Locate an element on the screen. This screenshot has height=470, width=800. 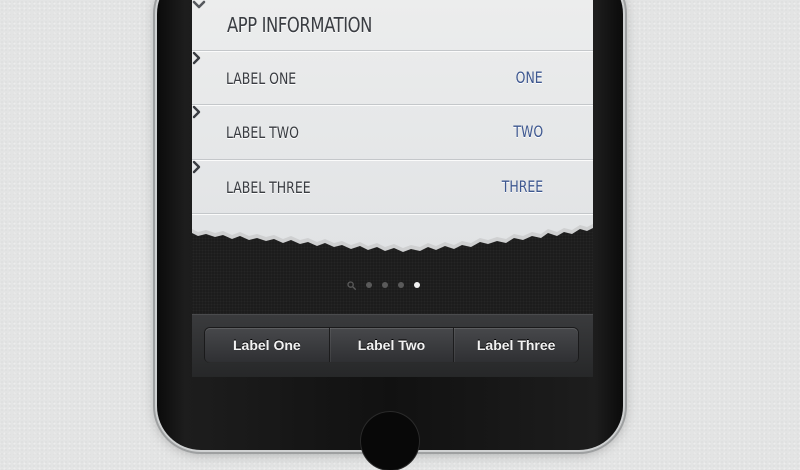
segmented-control: Label One Label Two Label Three is located at coordinates (391, 345).